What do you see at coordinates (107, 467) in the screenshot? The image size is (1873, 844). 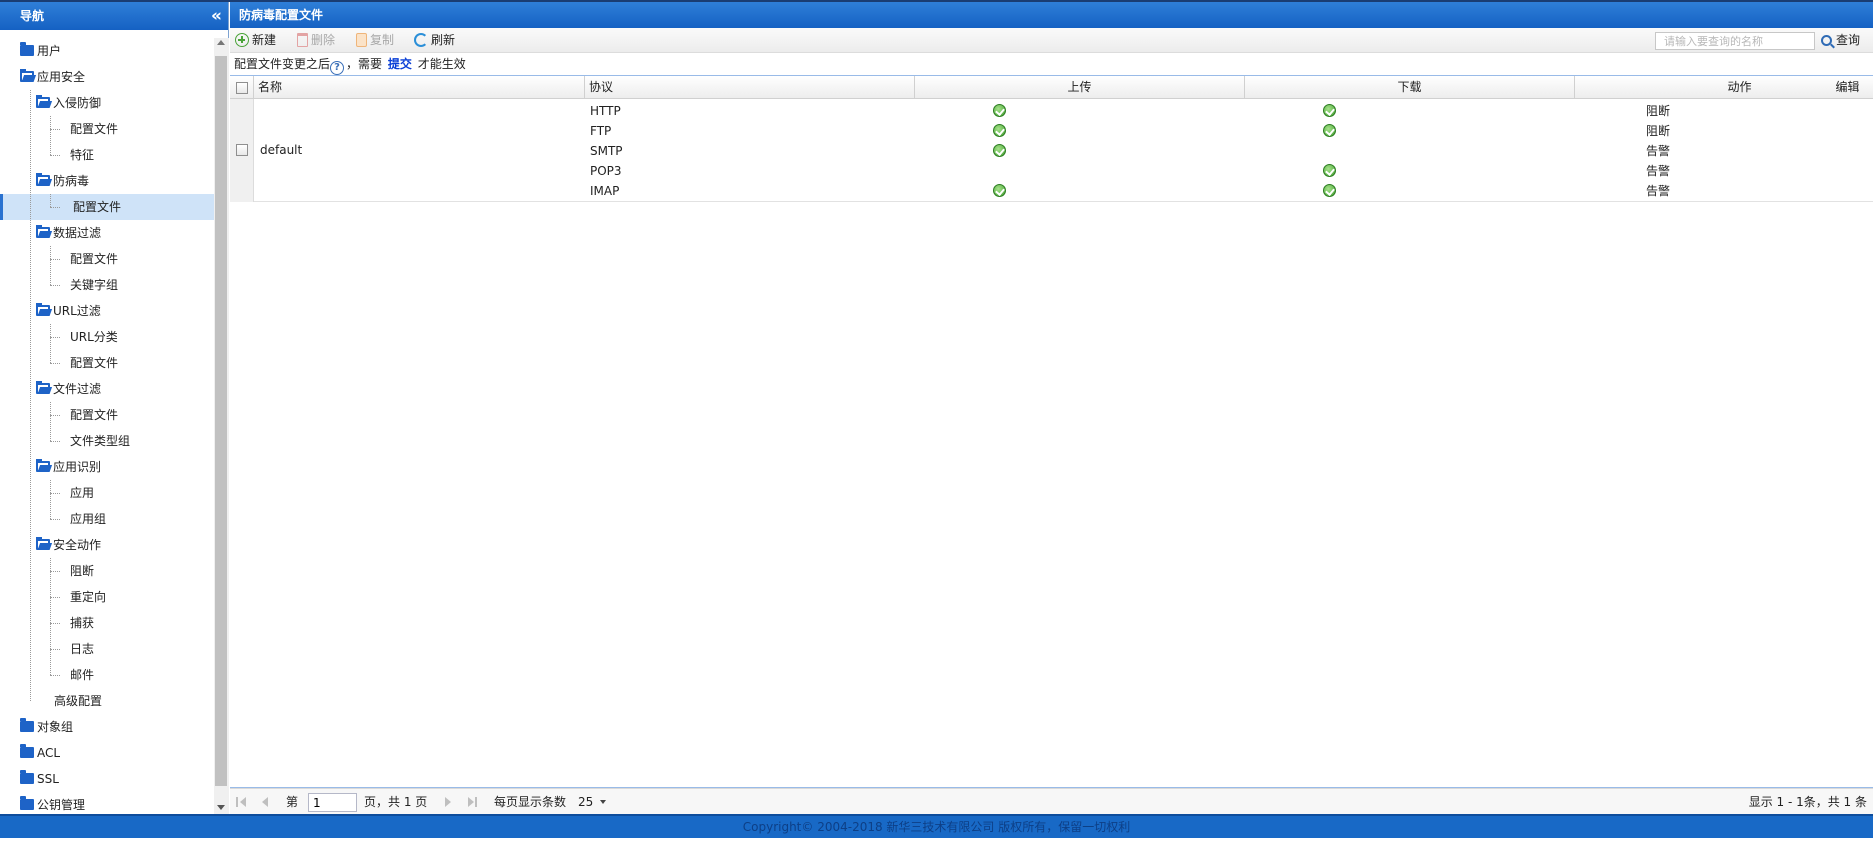 I see `nav-item: 应用识别` at bounding box center [107, 467].